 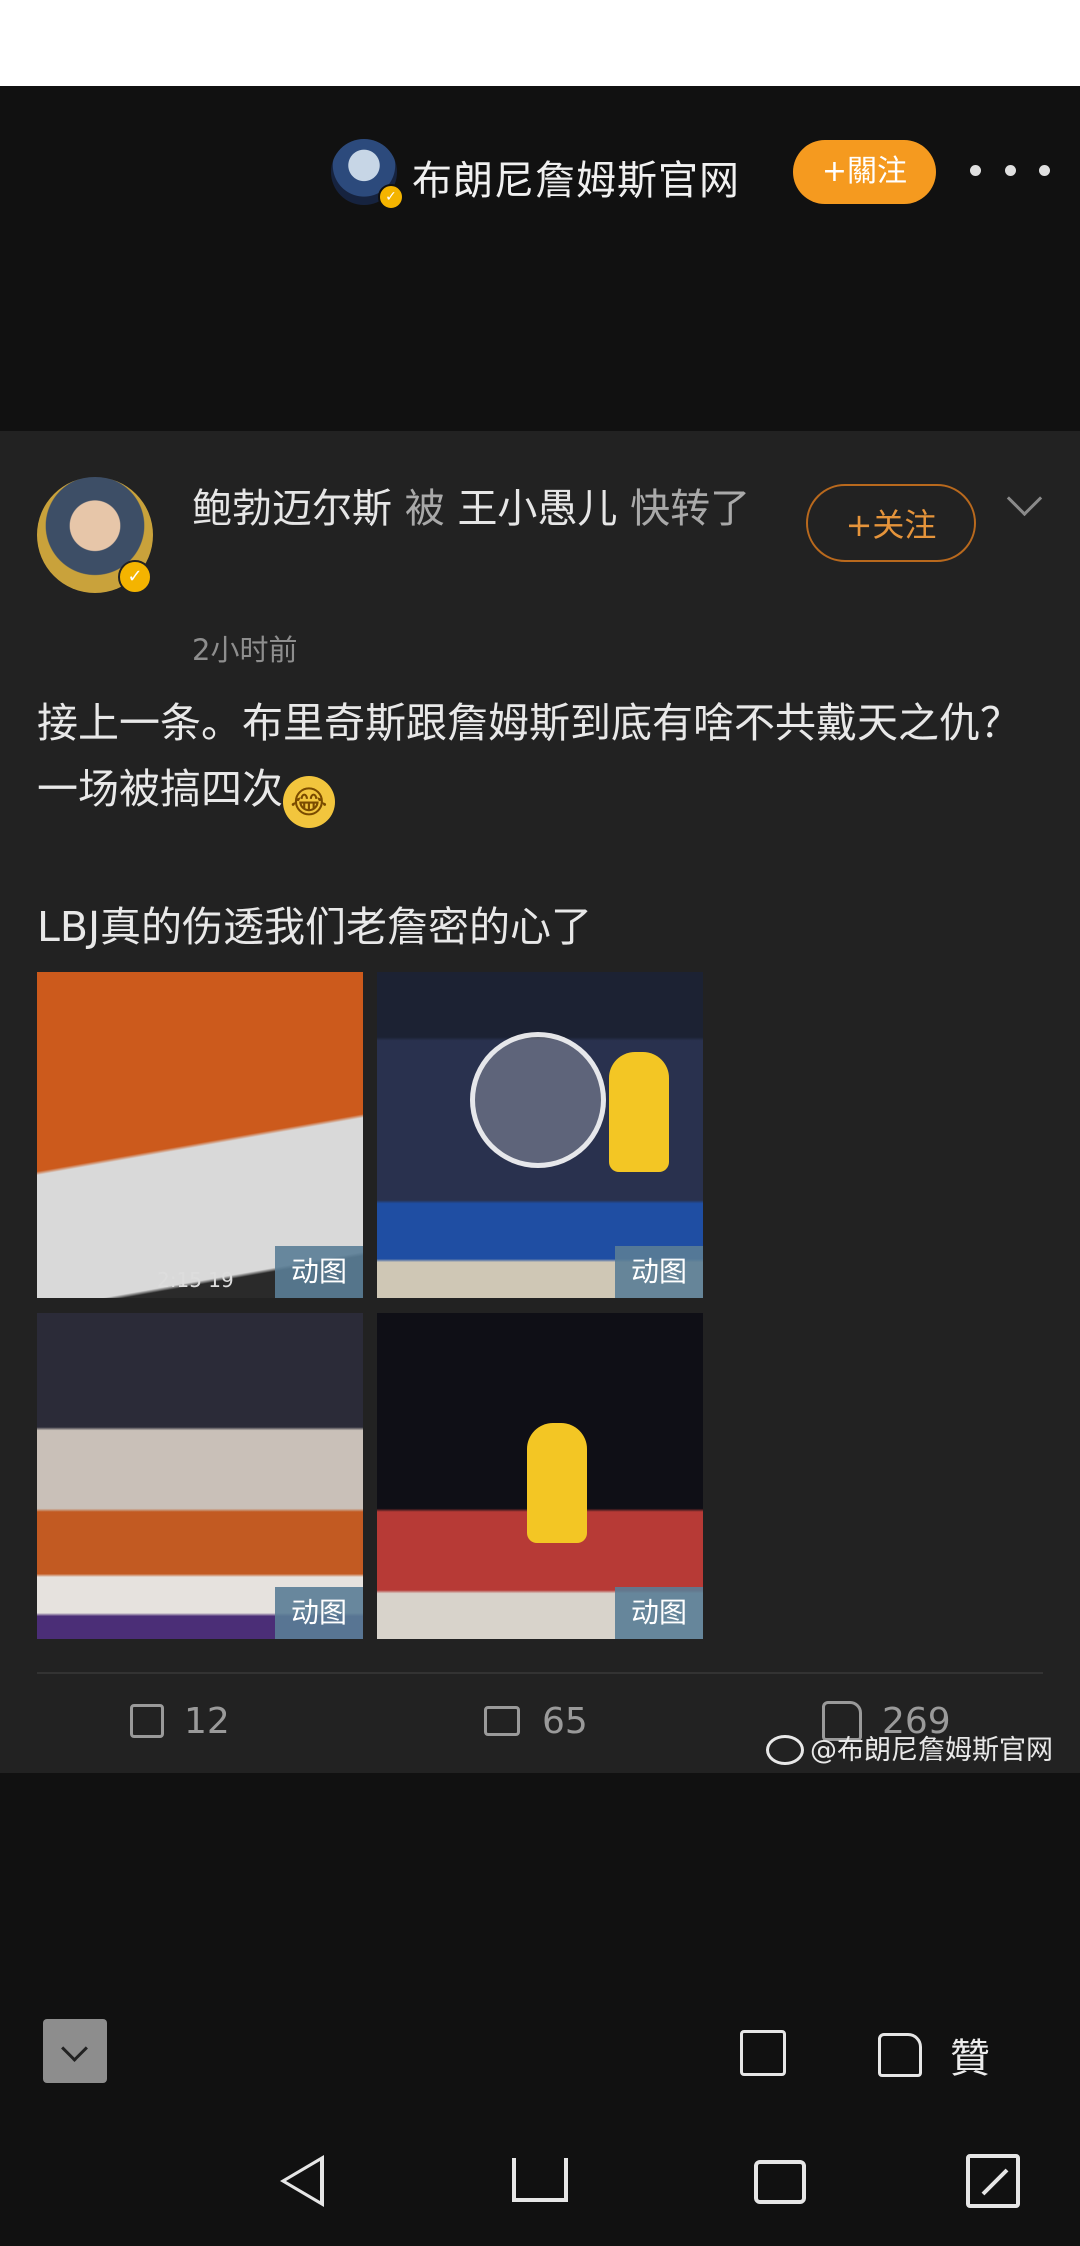 What do you see at coordinates (195, 1280) in the screenshot?
I see `image-overlay-text: 2:15 19` at bounding box center [195, 1280].